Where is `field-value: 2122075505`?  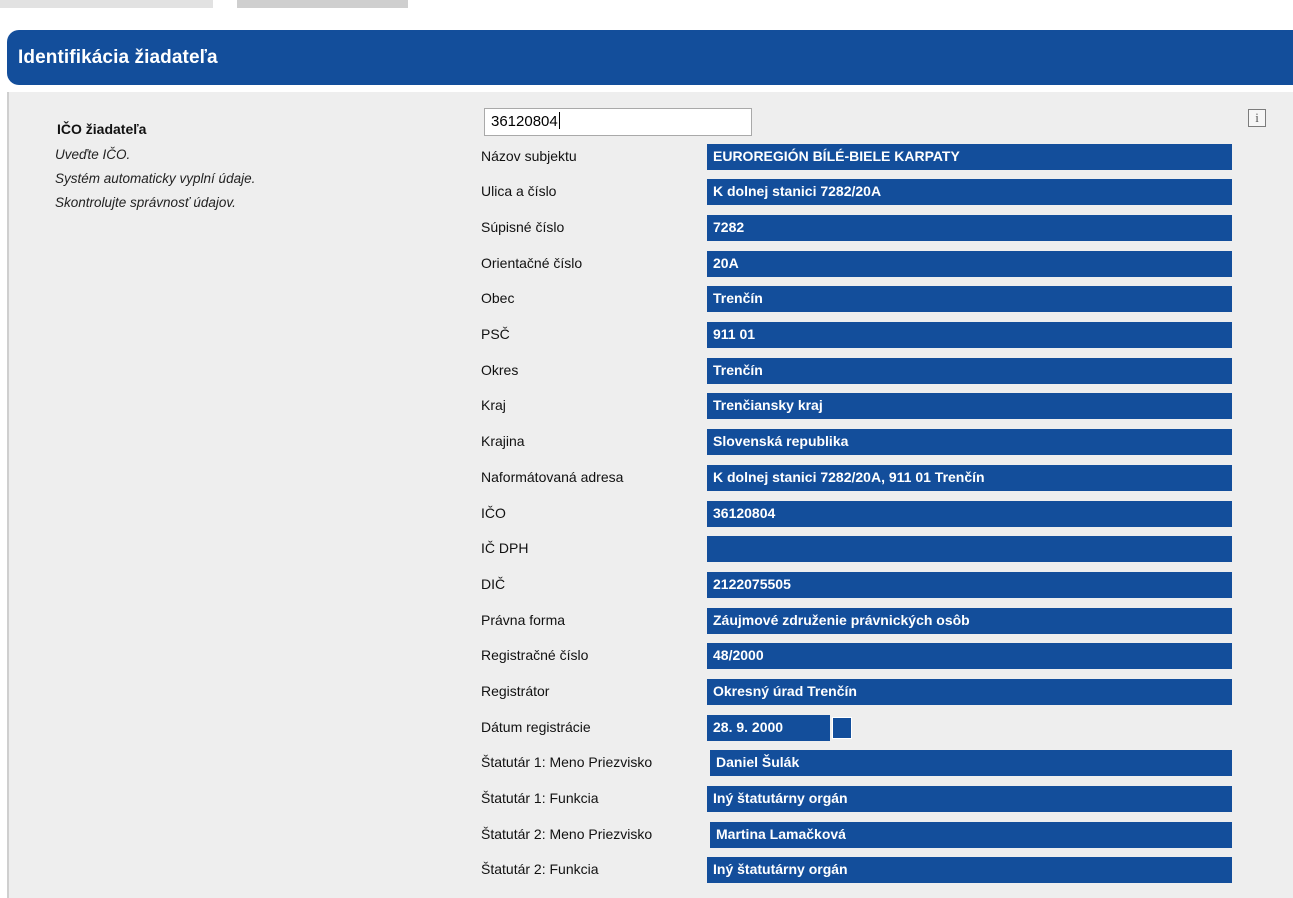 field-value: 2122075505 is located at coordinates (969, 585).